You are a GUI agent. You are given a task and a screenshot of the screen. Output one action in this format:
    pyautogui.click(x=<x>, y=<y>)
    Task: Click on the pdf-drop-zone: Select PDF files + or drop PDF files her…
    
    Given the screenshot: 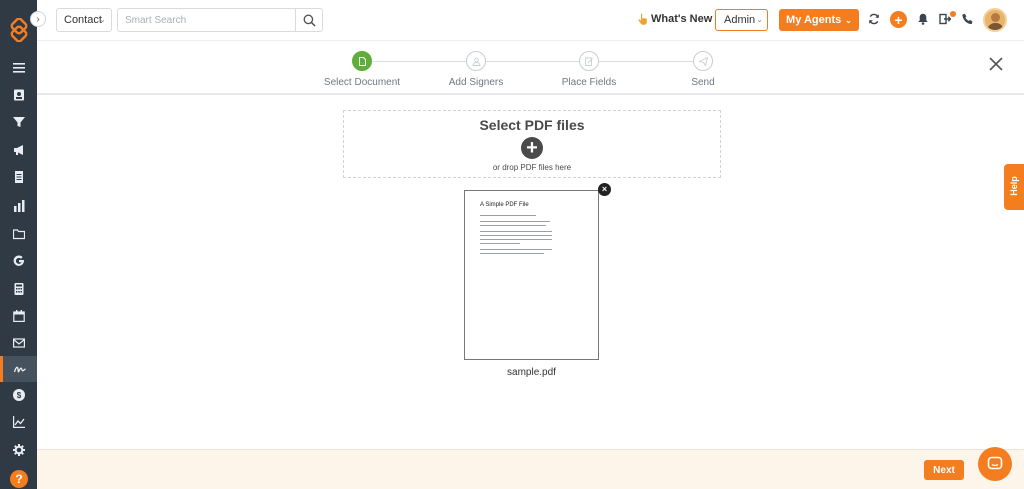 What is the action you would take?
    pyautogui.click(x=532, y=144)
    